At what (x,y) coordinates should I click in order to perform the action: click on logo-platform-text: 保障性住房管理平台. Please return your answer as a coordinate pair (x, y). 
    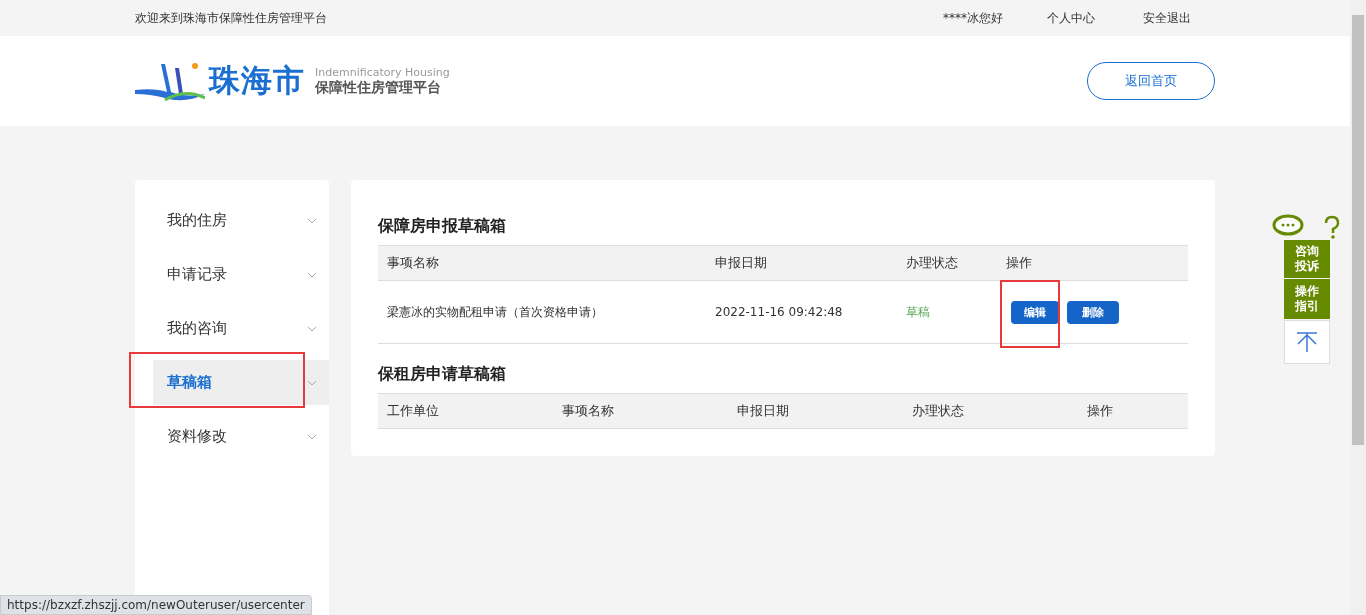
    Looking at the image, I should click on (378, 87).